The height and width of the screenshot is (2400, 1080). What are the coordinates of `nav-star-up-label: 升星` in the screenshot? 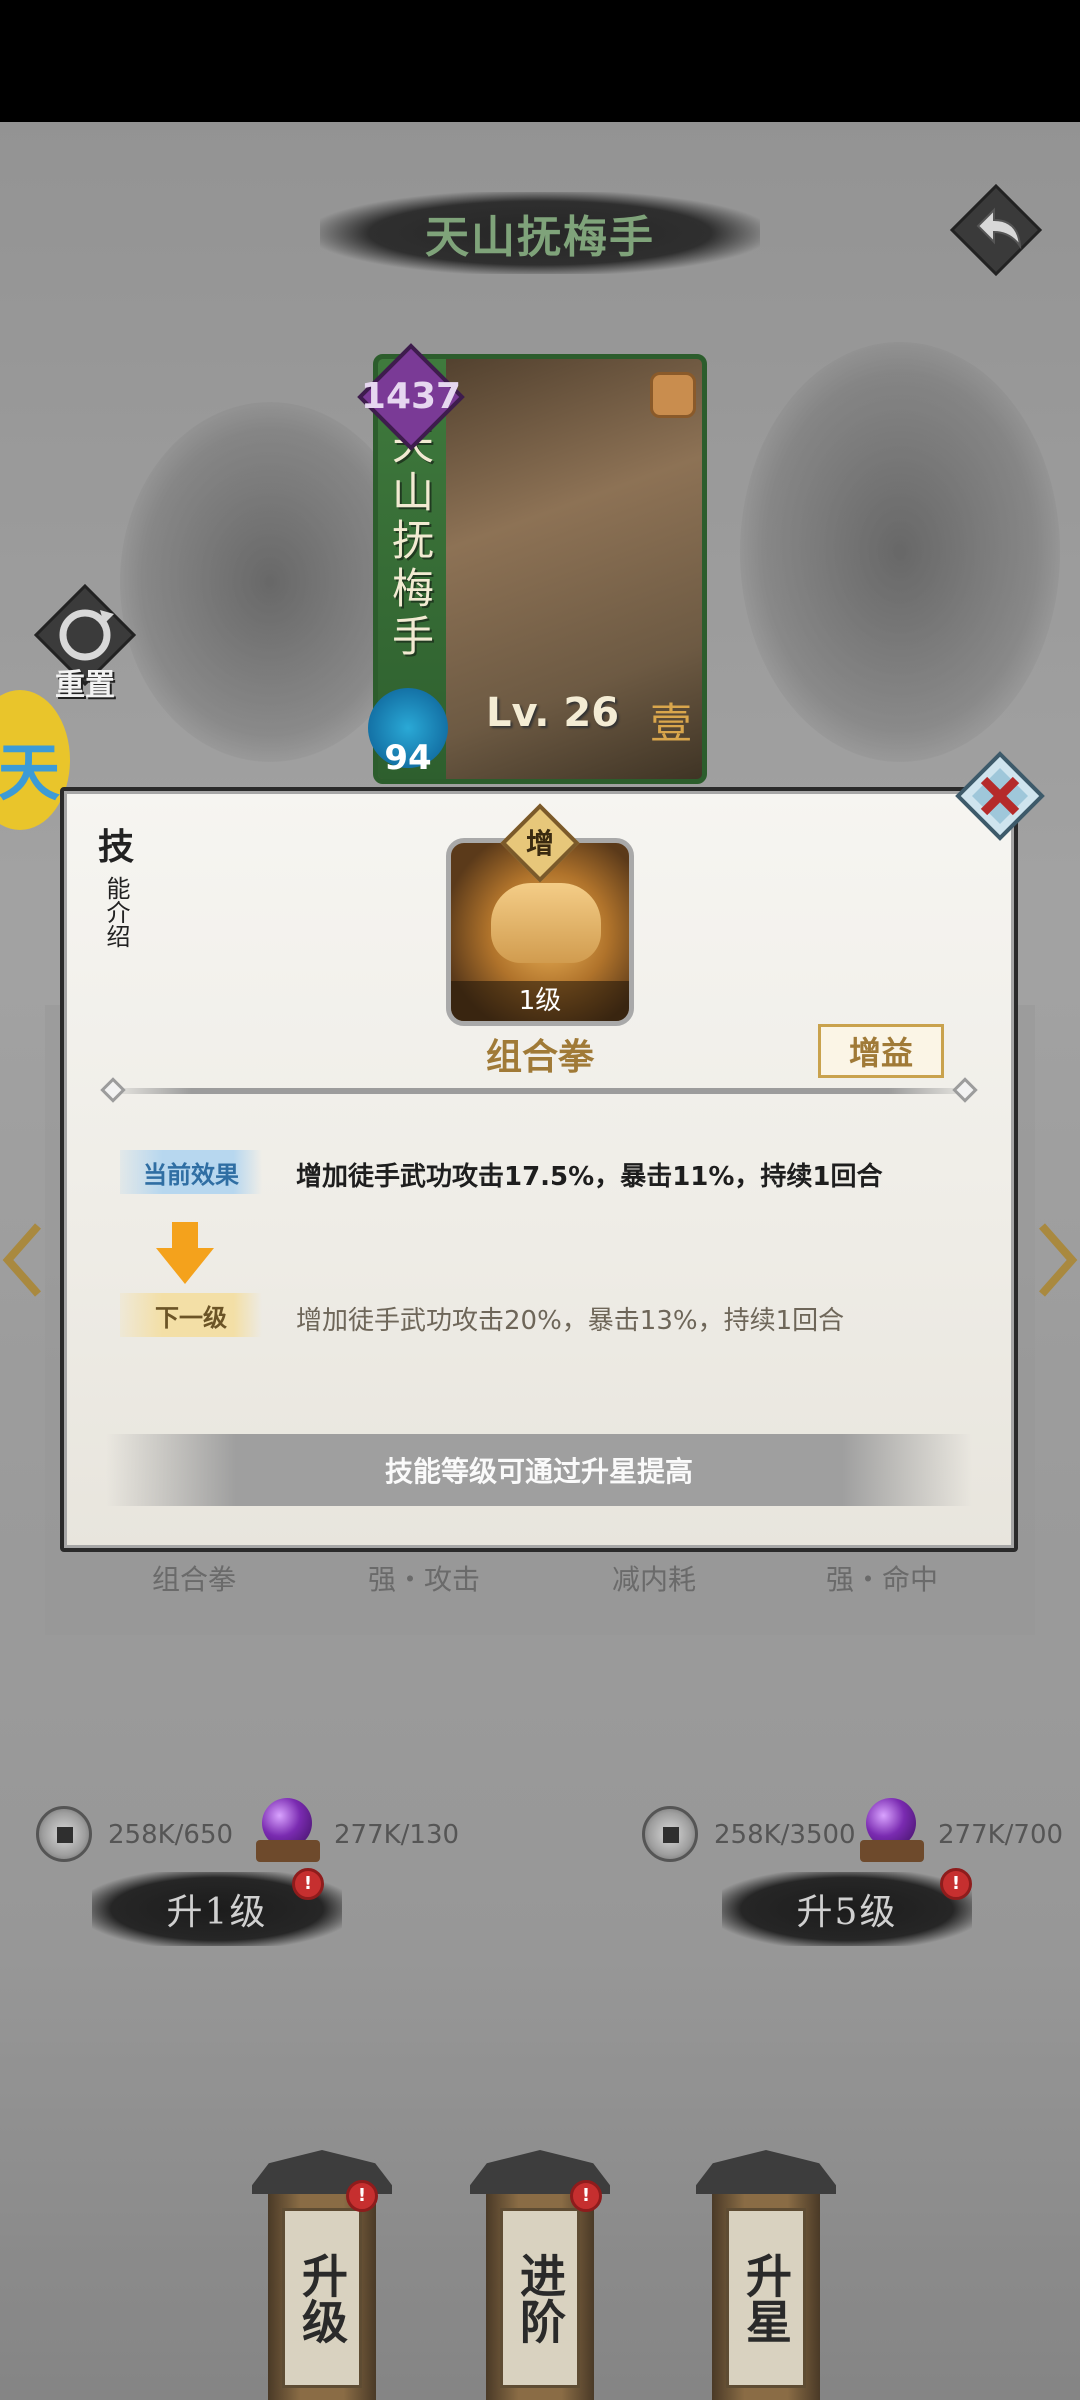 It's located at (766, 2298).